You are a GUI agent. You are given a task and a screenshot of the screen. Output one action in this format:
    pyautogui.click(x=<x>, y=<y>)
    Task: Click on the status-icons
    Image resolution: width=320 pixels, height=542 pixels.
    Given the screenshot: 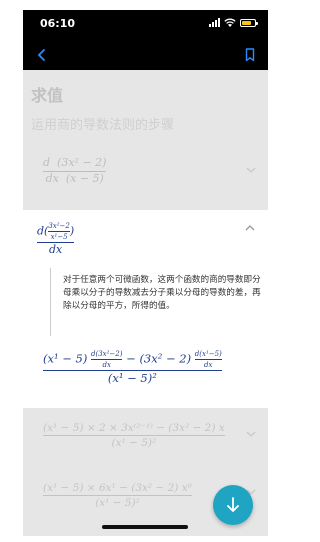 What is the action you would take?
    pyautogui.click(x=233, y=22)
    